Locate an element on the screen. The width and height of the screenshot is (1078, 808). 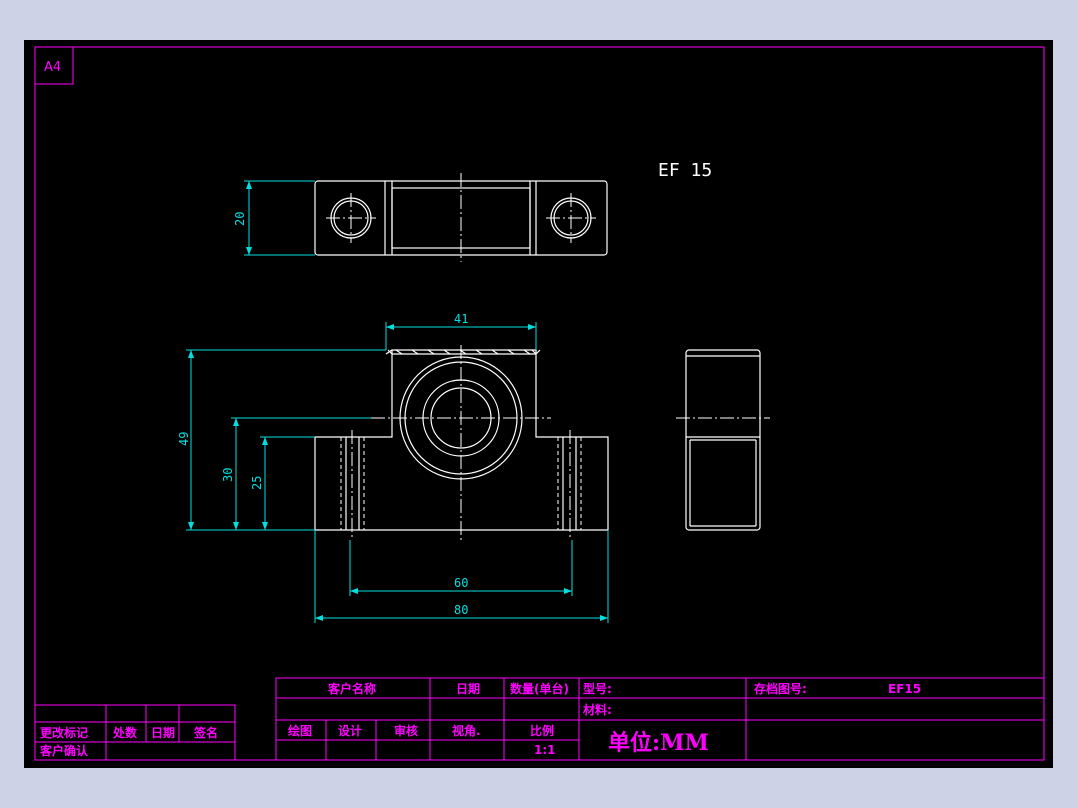
dim-base-height is located at coordinates (287, 483).